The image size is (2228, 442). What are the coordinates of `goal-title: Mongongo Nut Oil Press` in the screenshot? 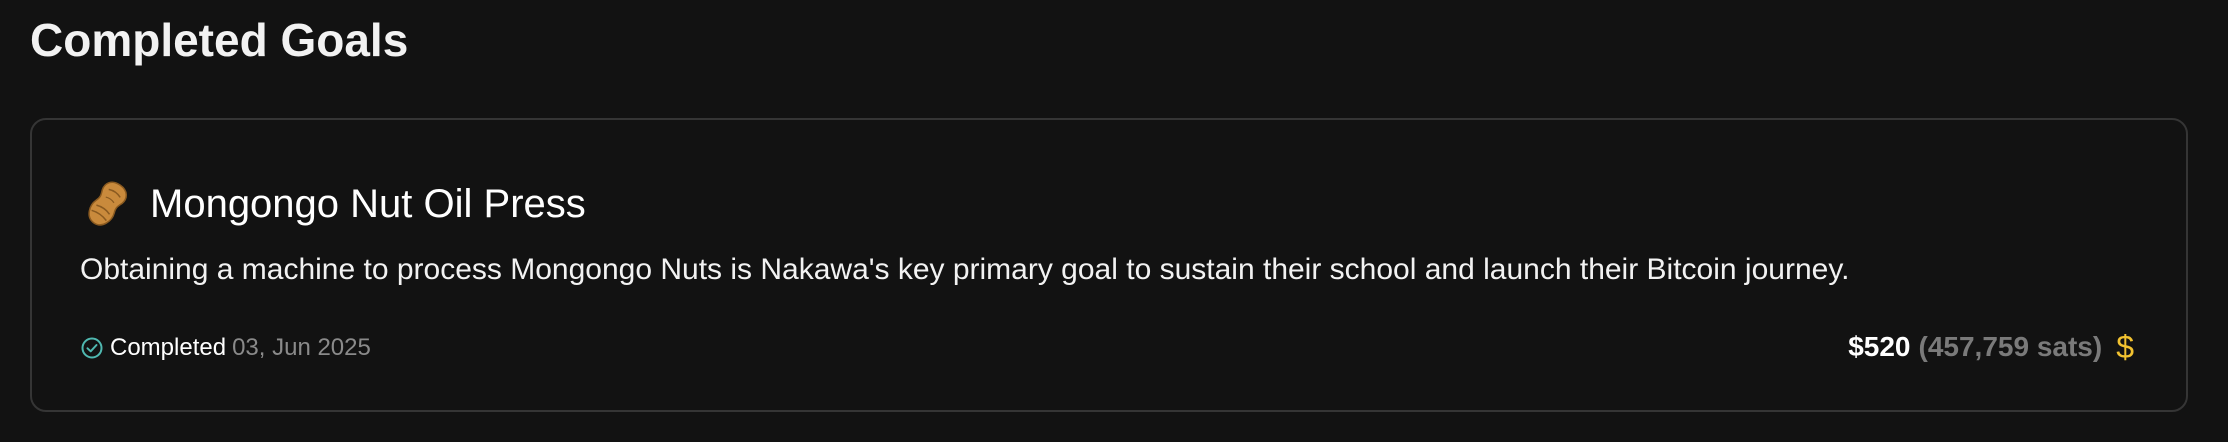 It's located at (368, 204).